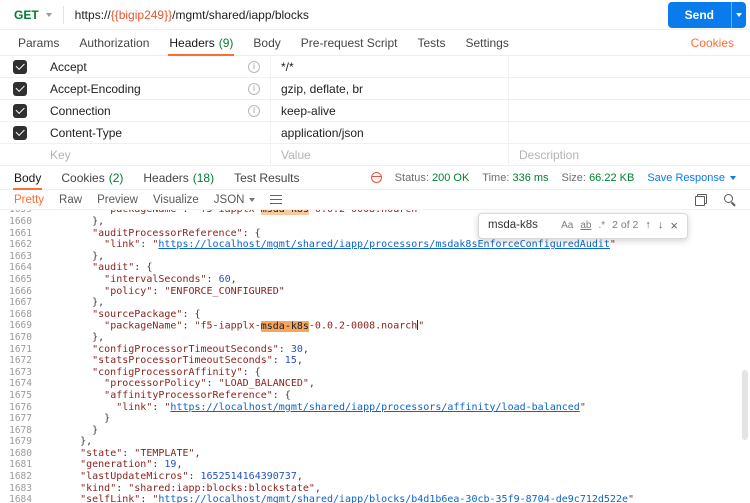 The width and height of the screenshot is (750, 503). I want to click on header-key-cell: Accept i, so click(155, 66).